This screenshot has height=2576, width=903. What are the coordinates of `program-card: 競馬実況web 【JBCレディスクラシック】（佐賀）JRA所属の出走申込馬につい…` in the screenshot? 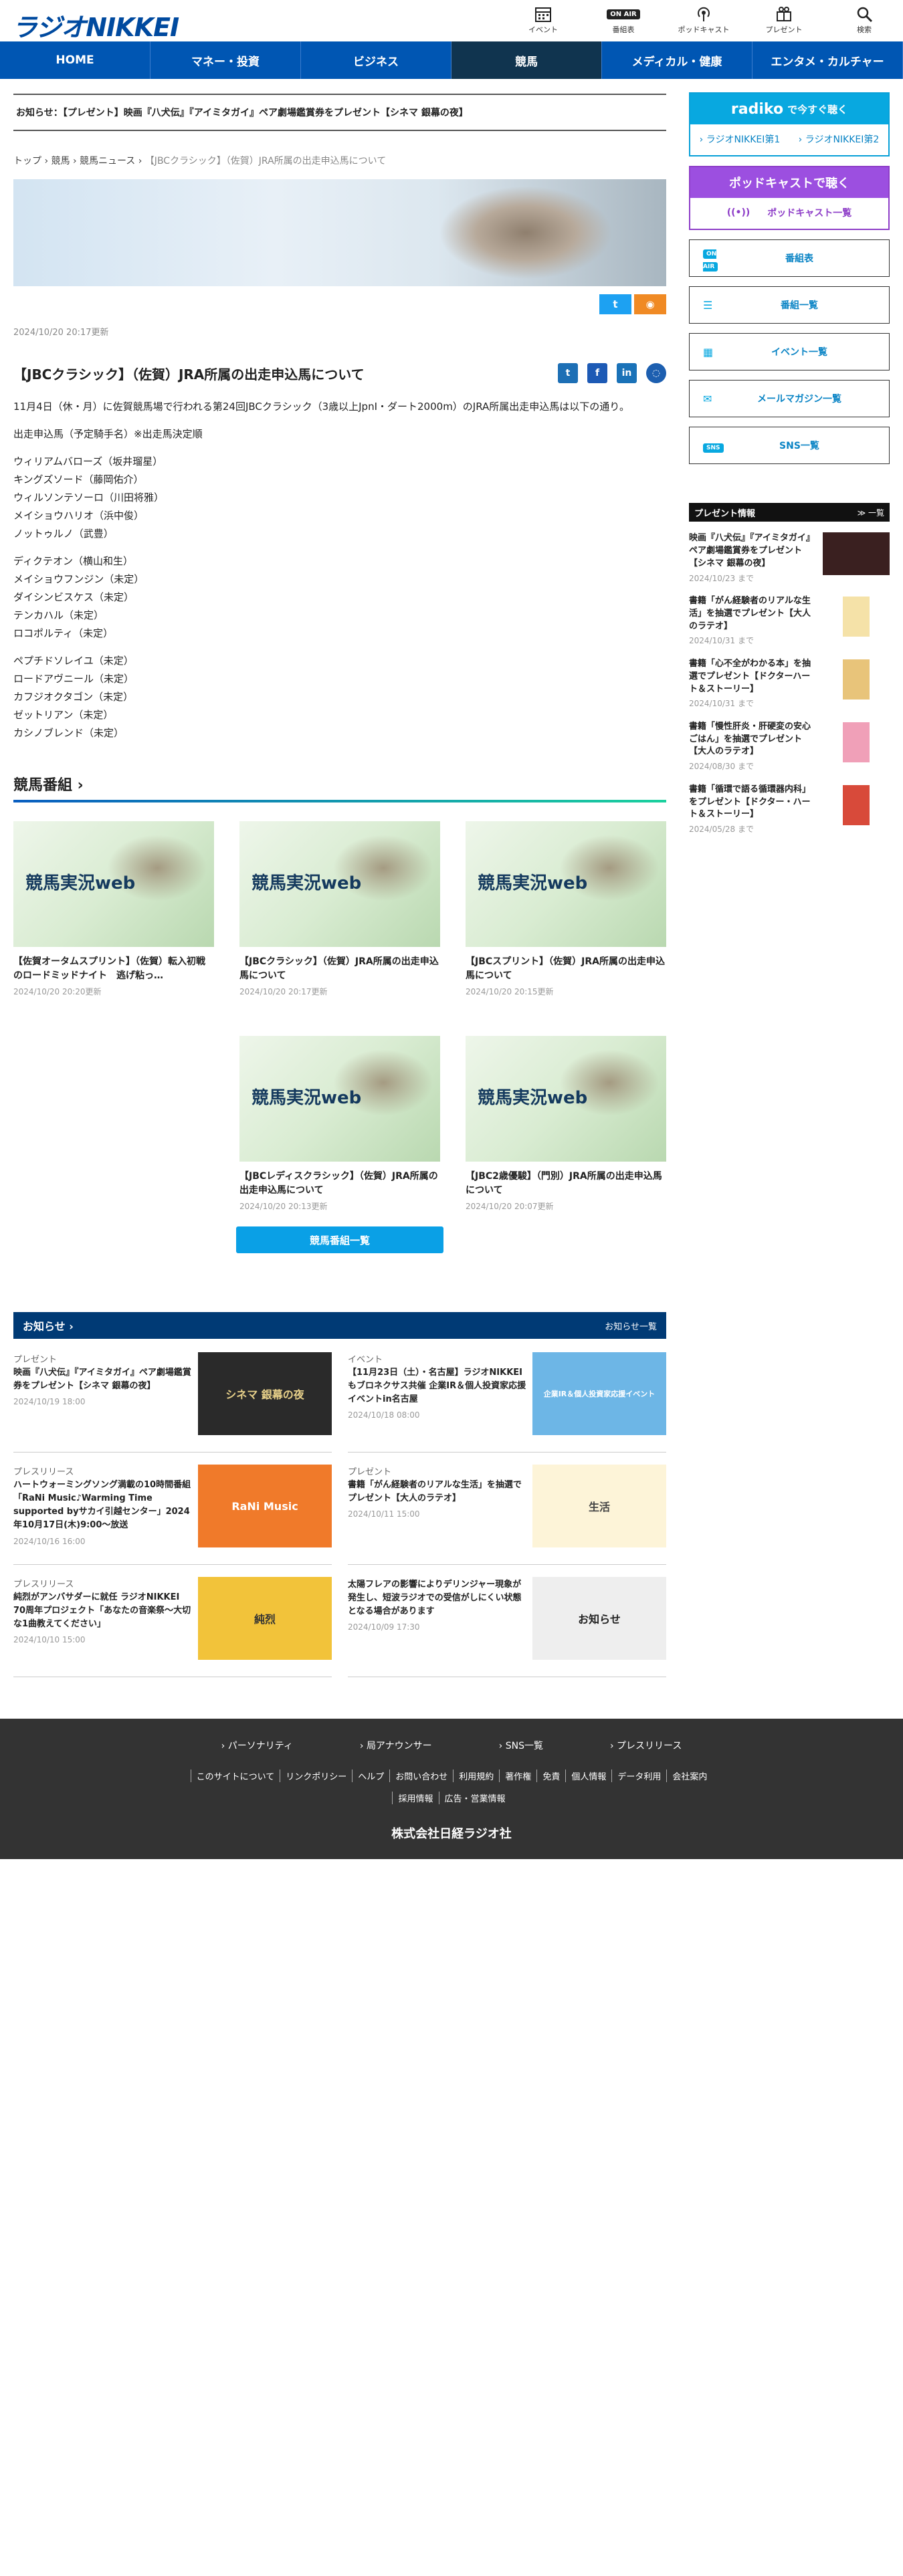 It's located at (339, 1124).